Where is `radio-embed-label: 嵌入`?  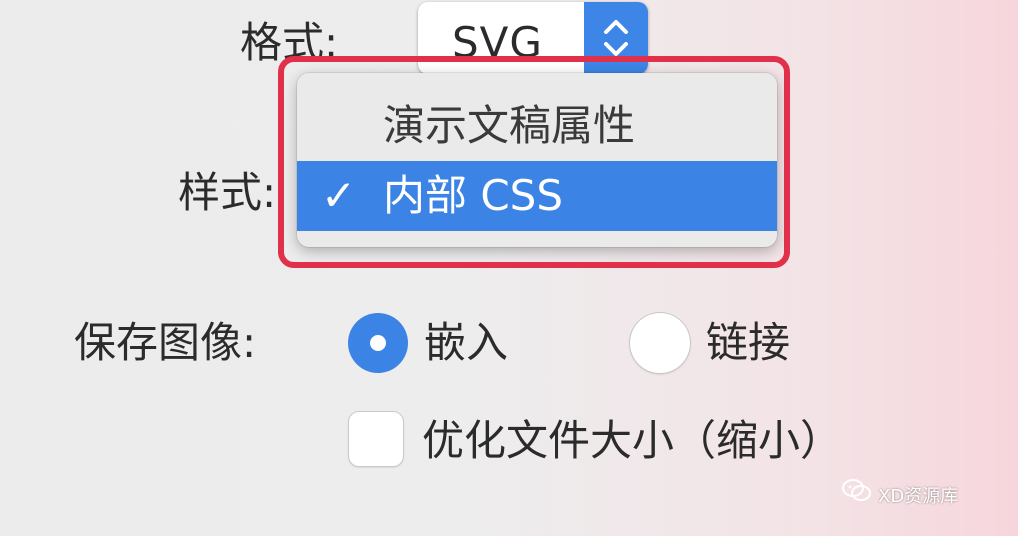
radio-embed-label: 嵌入 is located at coordinates (466, 343).